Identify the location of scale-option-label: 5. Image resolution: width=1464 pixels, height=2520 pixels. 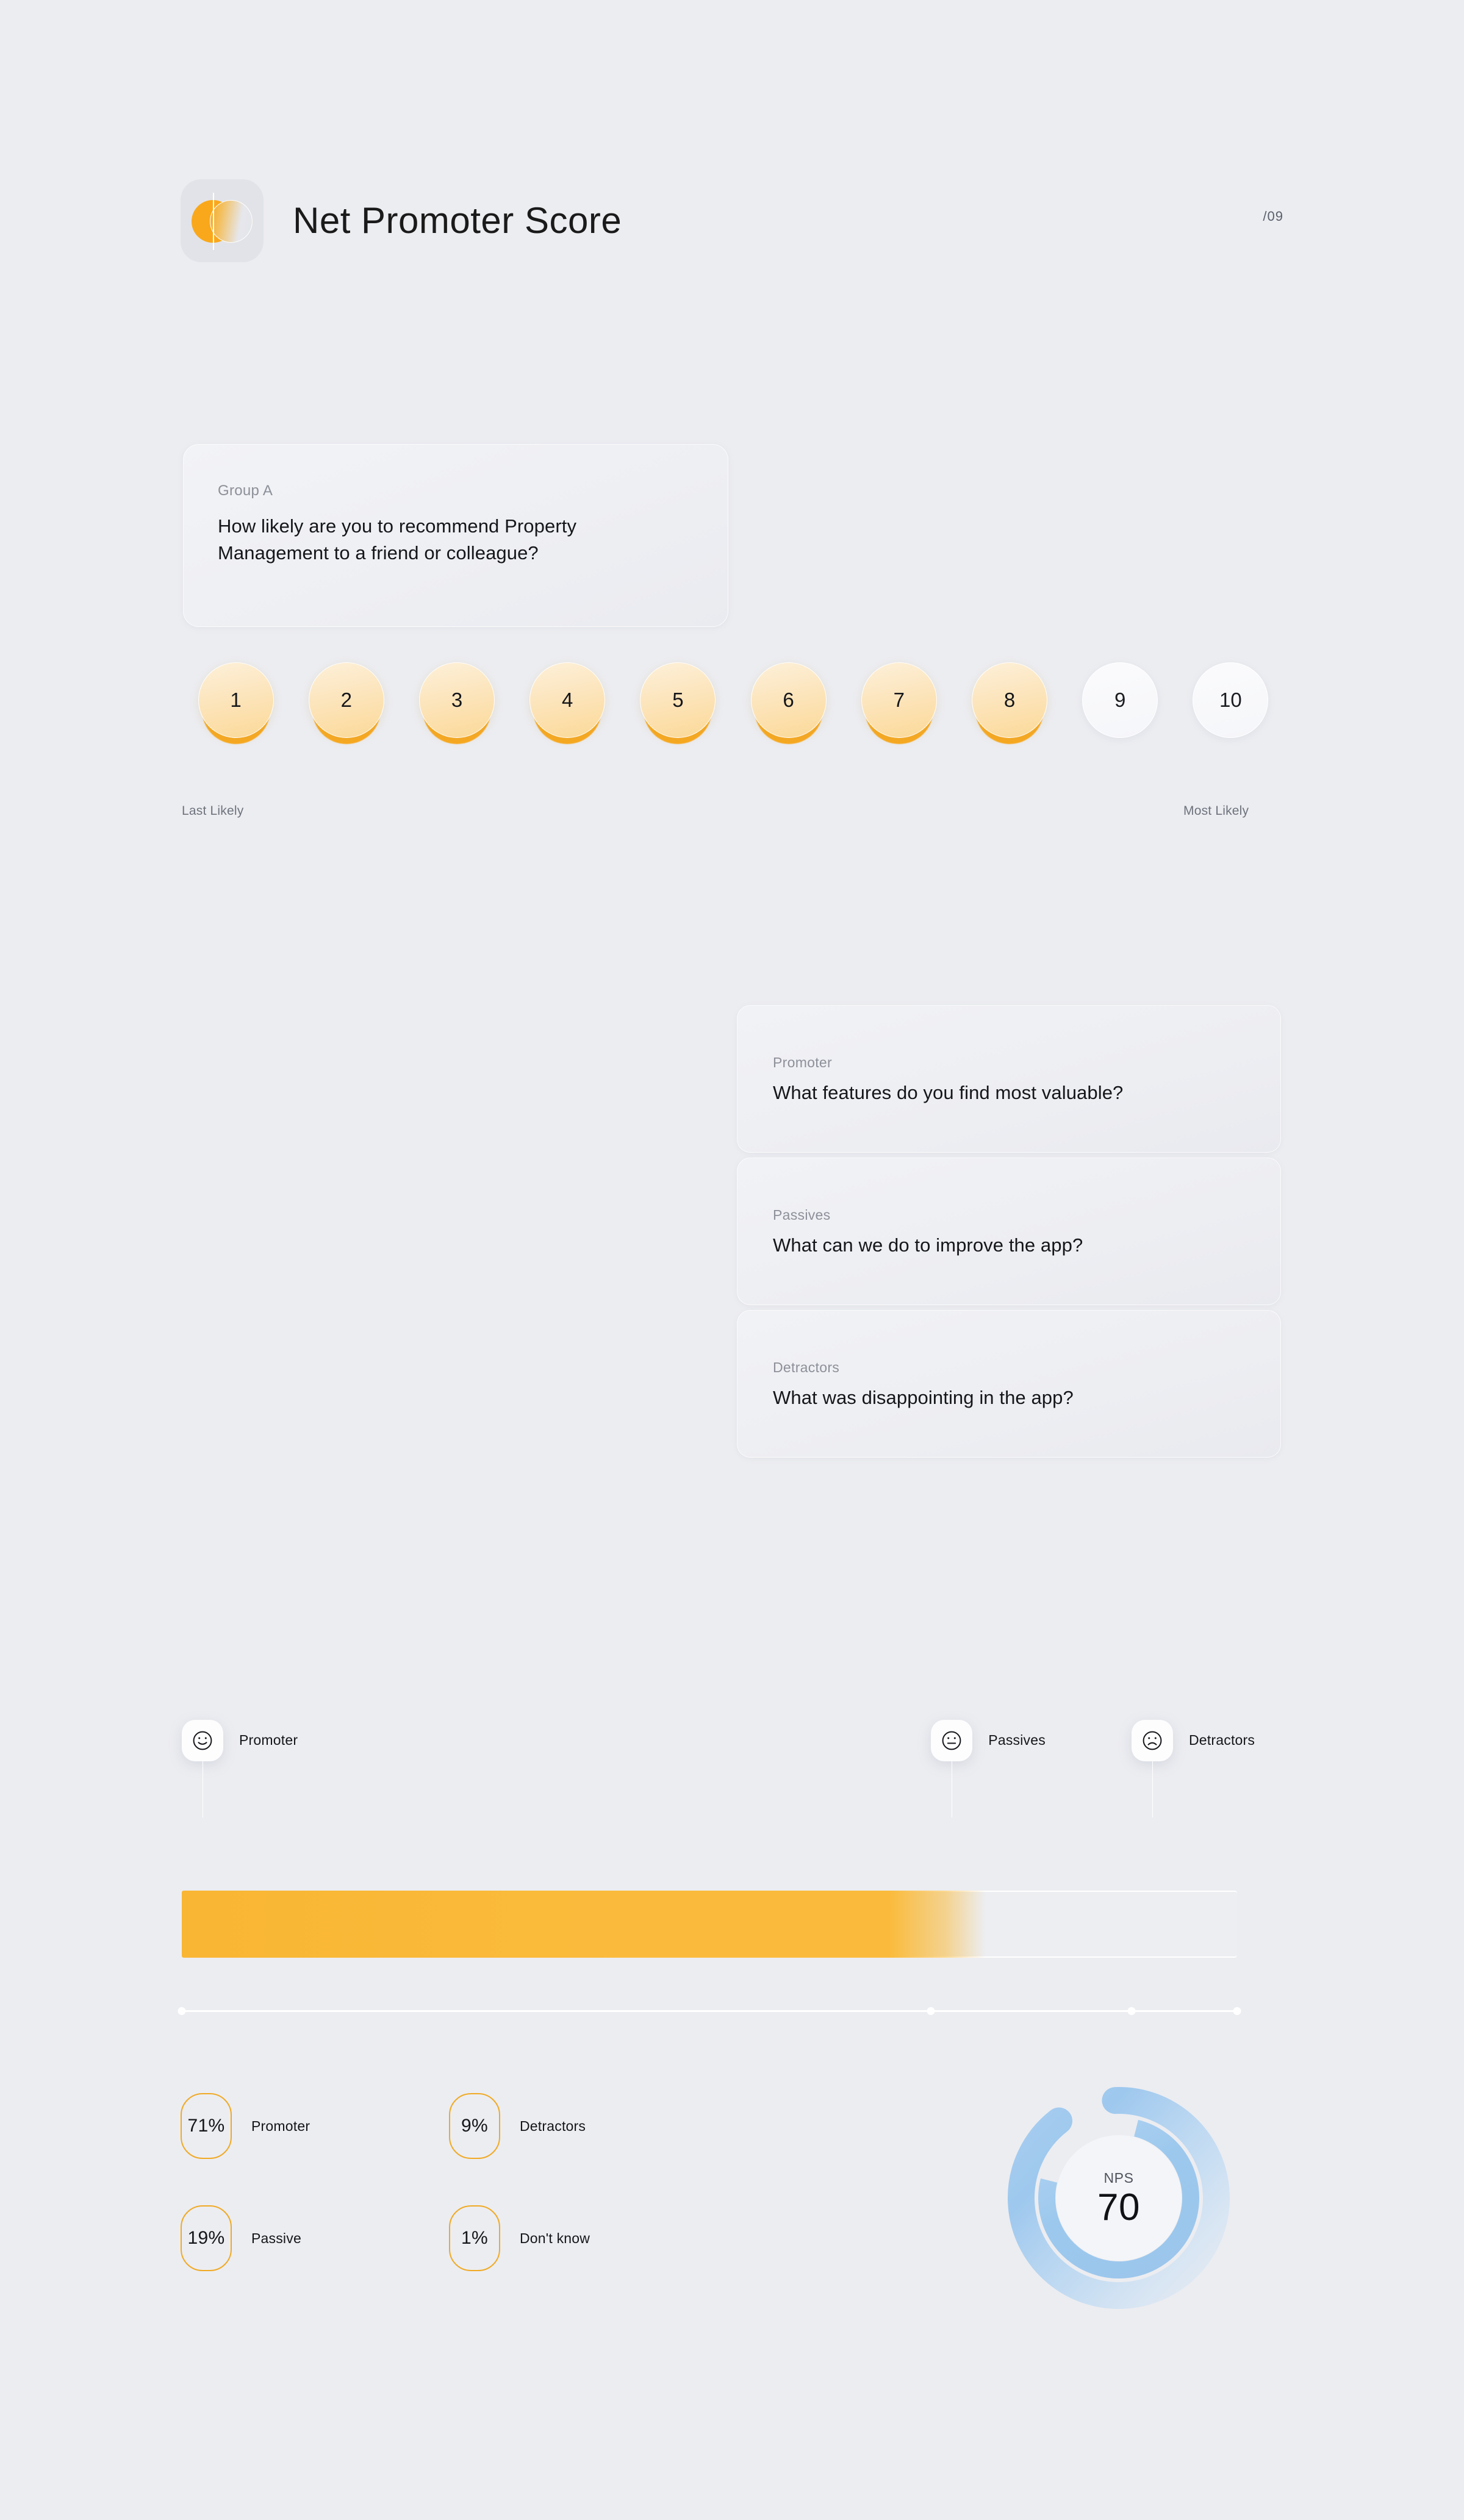
(678, 700).